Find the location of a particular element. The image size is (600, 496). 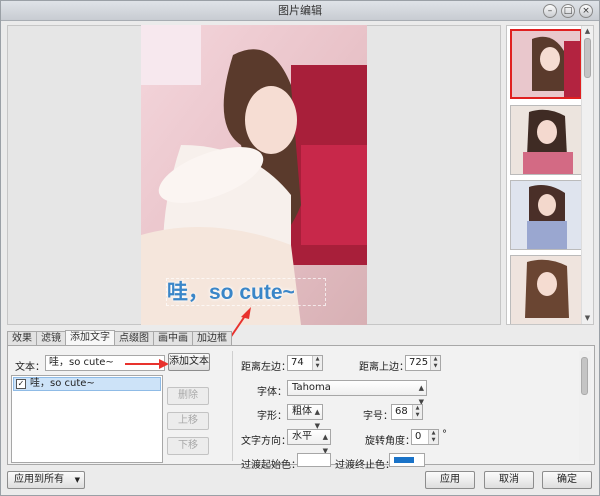

tab-effects: 效果 is located at coordinates (22, 338).